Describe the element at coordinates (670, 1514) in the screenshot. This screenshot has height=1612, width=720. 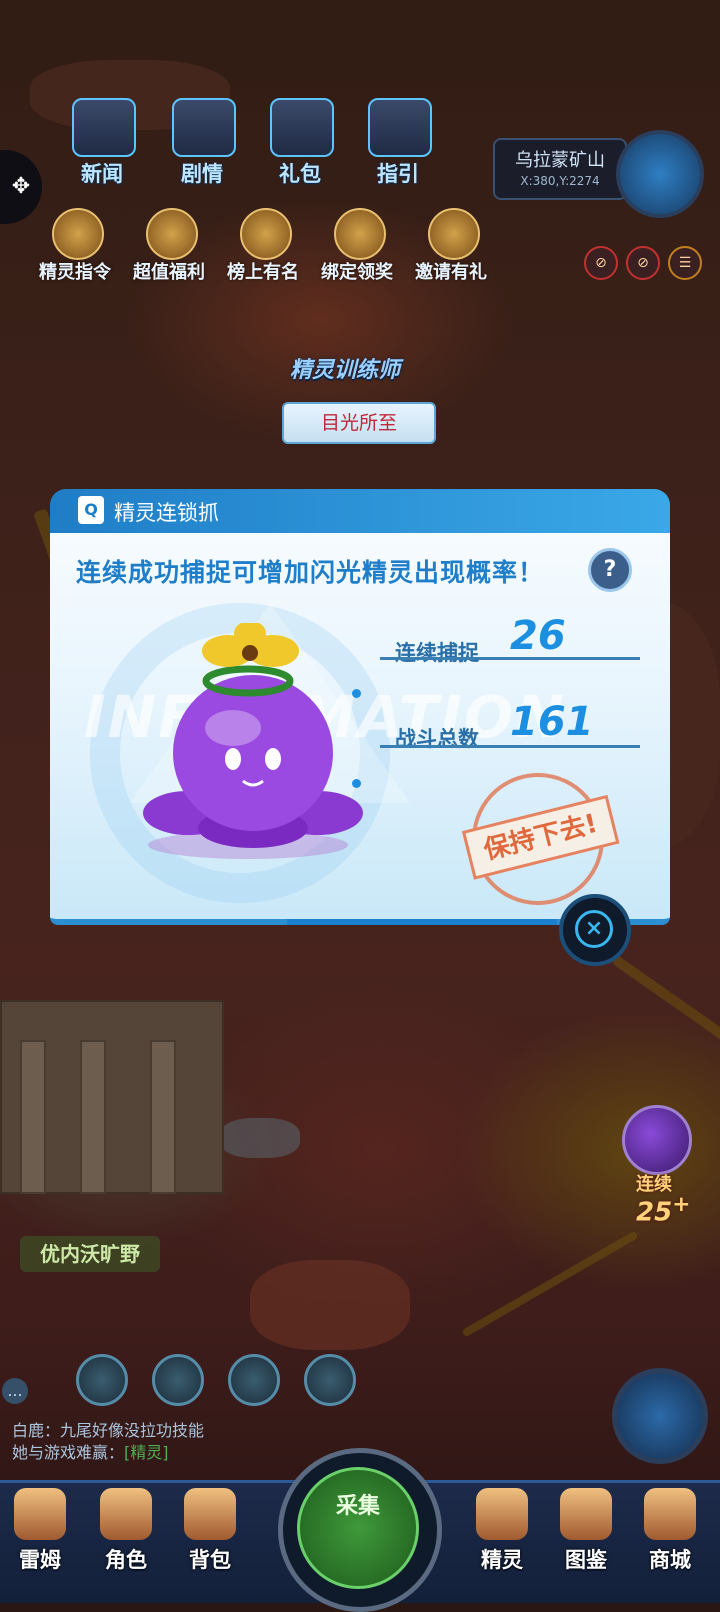
I see `shop-icon` at that location.